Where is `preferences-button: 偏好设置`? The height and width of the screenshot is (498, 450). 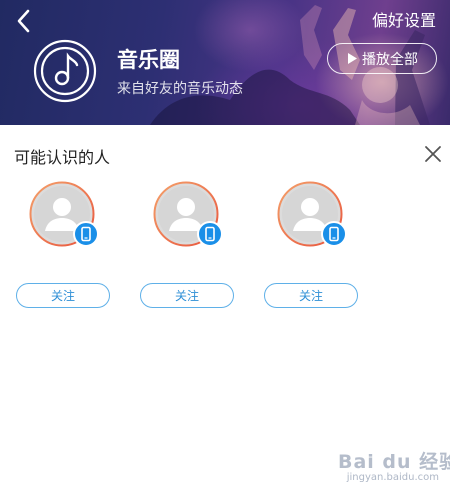 preferences-button: 偏好设置 is located at coordinates (404, 19).